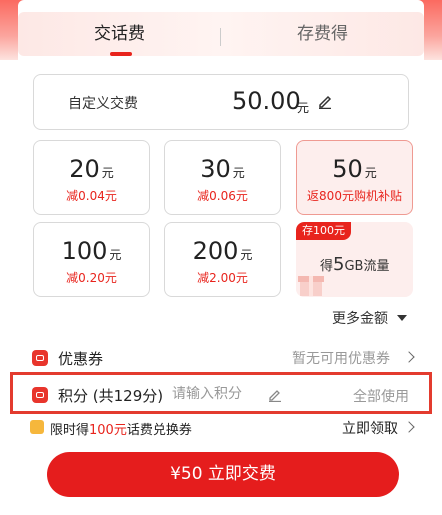 The height and width of the screenshot is (515, 442). Describe the element at coordinates (221, 102) in the screenshot. I see `custom-amount-field: 自定义交费 50.00 元` at that location.